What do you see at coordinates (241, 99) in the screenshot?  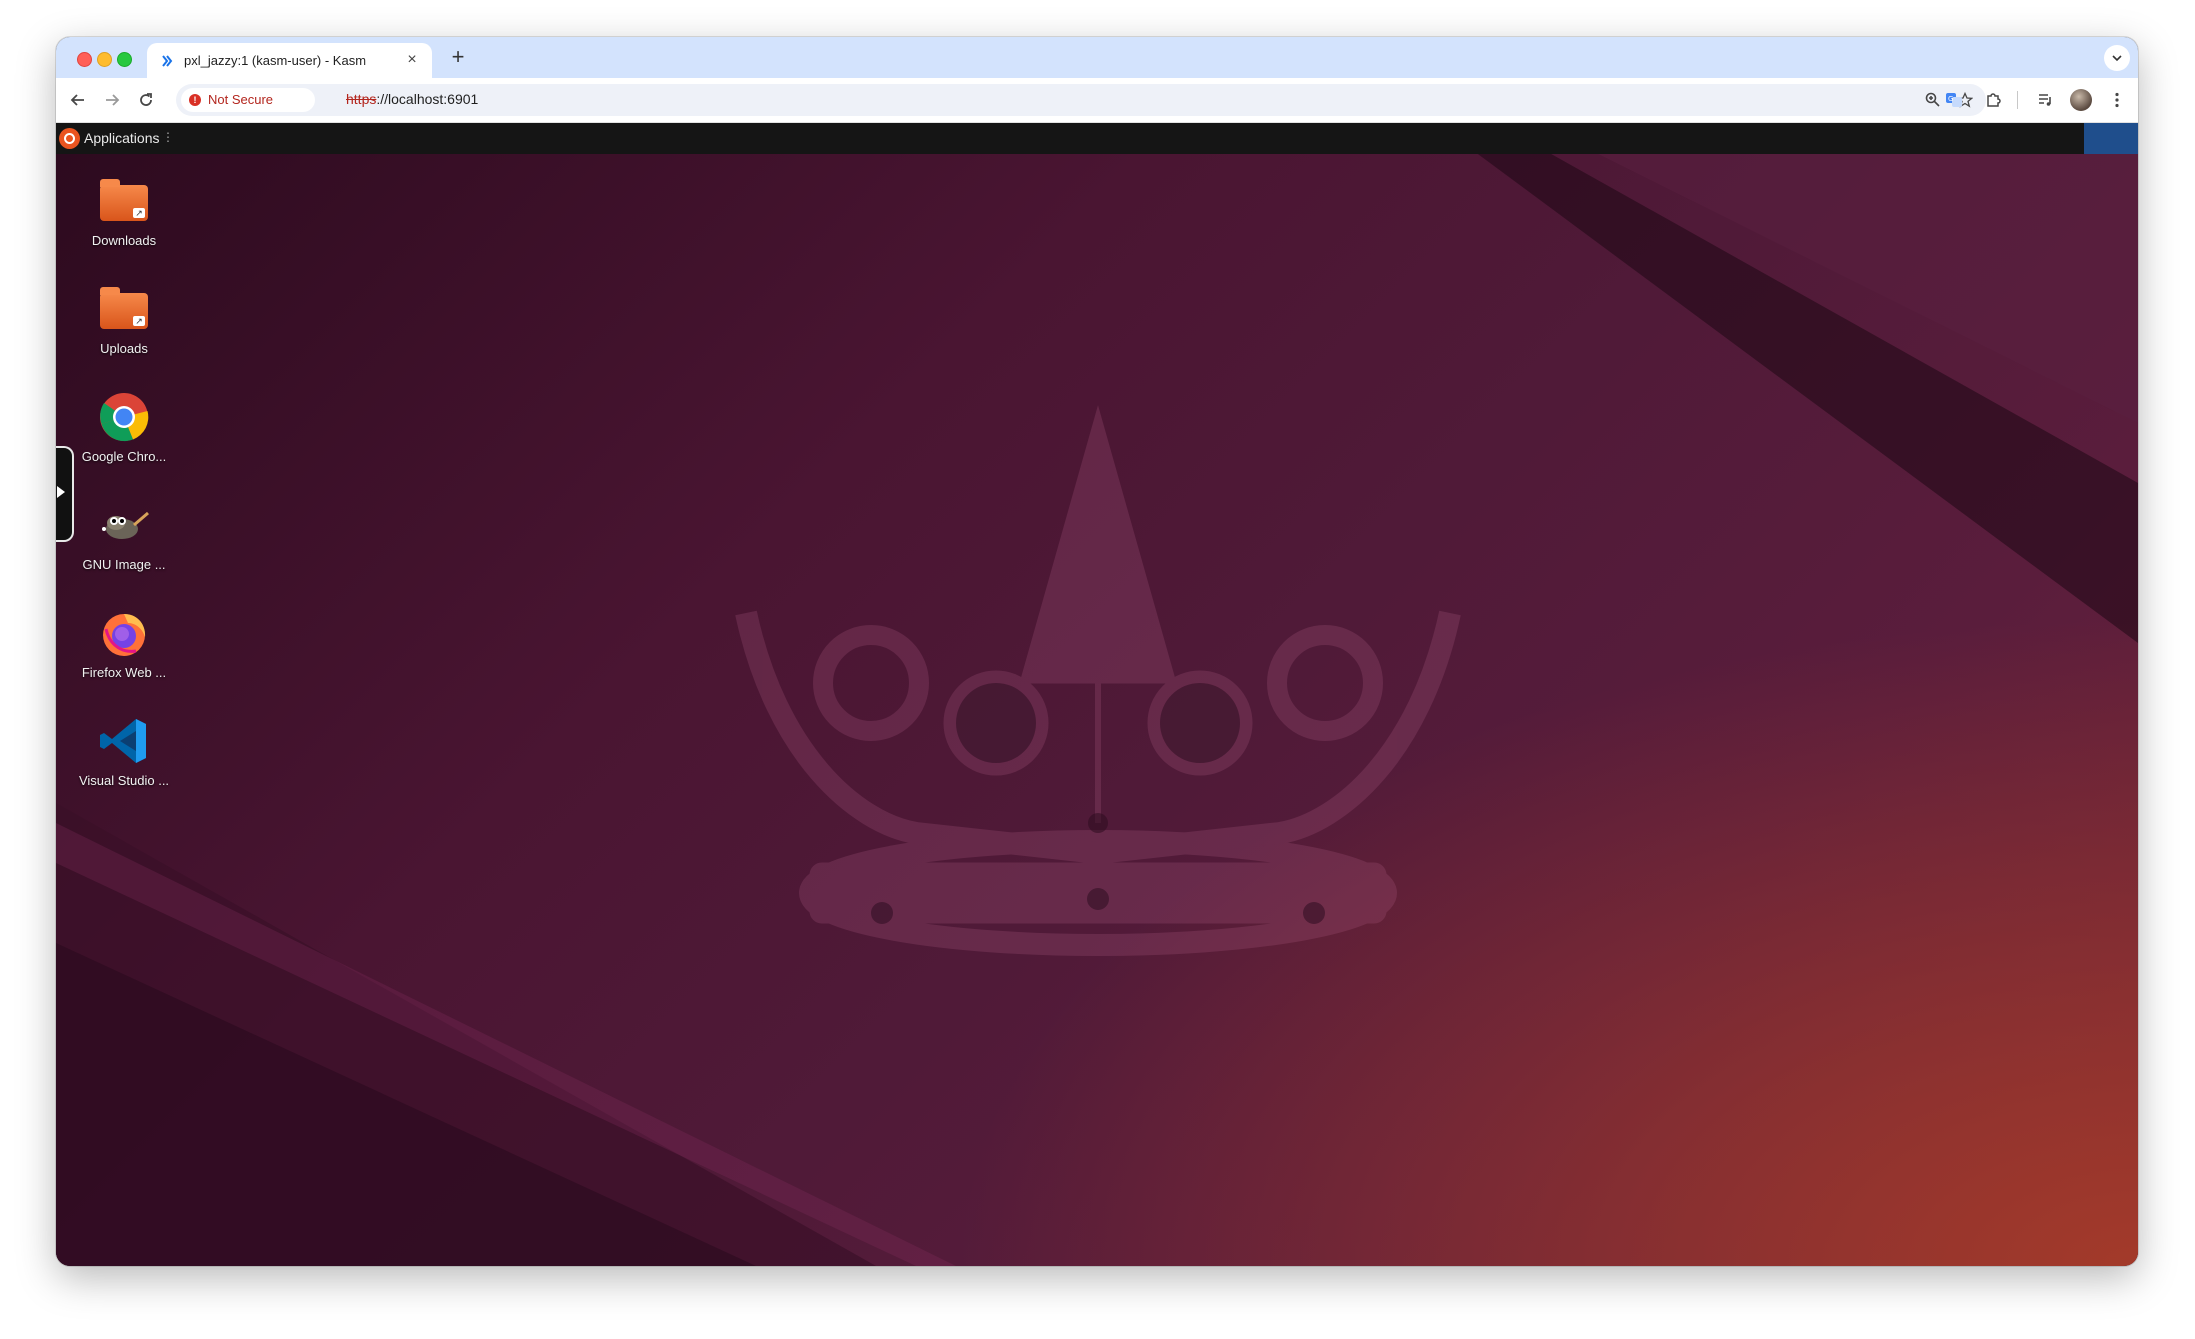 I see `security-label: Not Secure` at bounding box center [241, 99].